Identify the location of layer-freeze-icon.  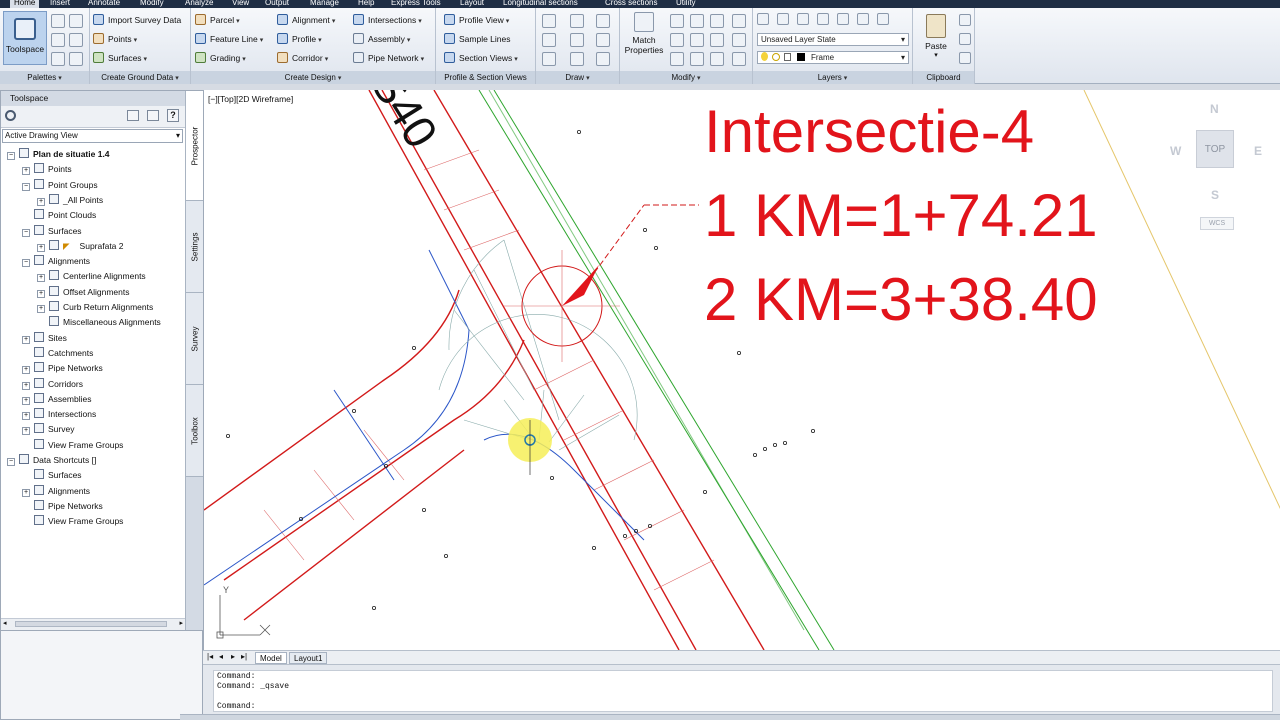
(863, 19).